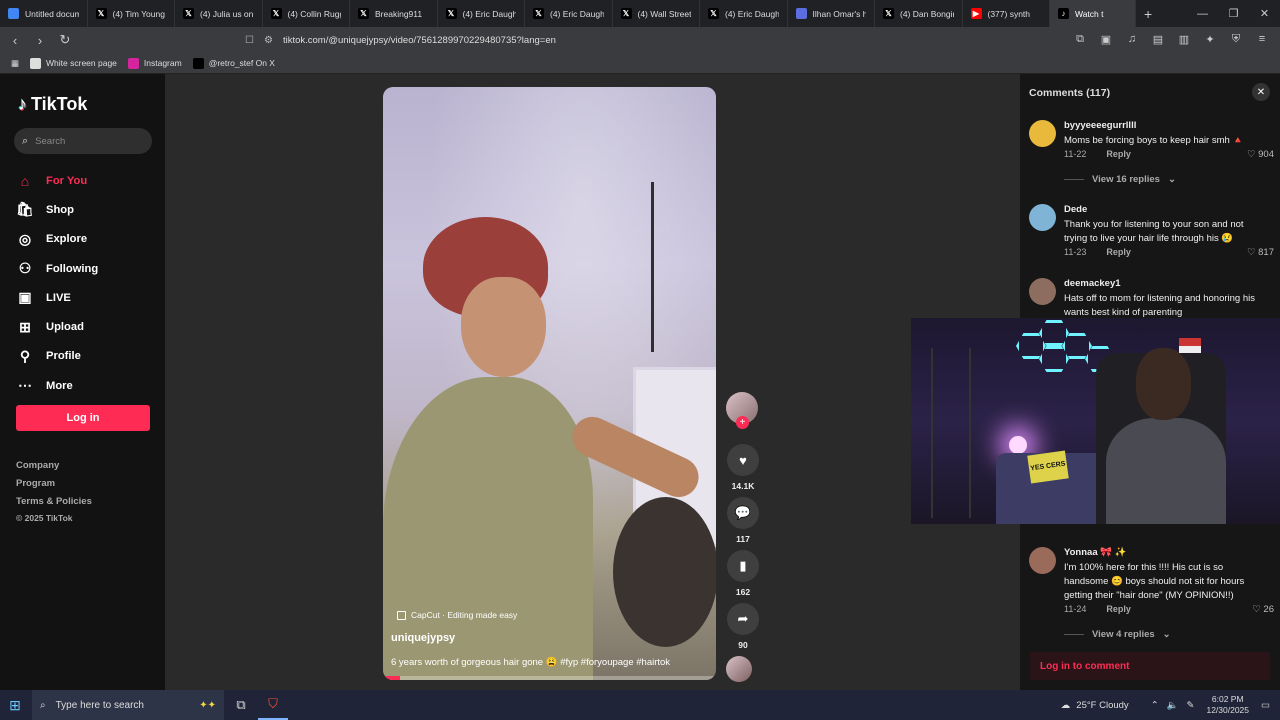 The width and height of the screenshot is (1280, 720). I want to click on bookmark-item: White screen page, so click(73, 63).